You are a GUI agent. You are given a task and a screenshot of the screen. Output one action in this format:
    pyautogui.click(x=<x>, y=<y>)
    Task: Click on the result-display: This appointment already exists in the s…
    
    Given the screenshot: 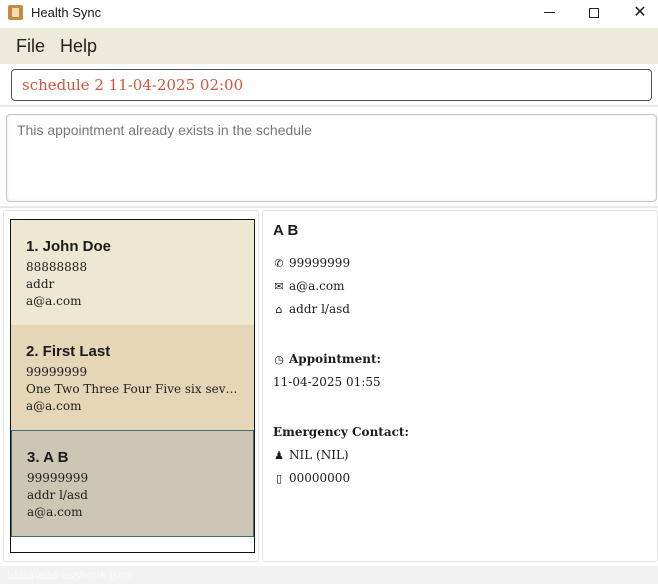 What is the action you would take?
    pyautogui.click(x=331, y=158)
    